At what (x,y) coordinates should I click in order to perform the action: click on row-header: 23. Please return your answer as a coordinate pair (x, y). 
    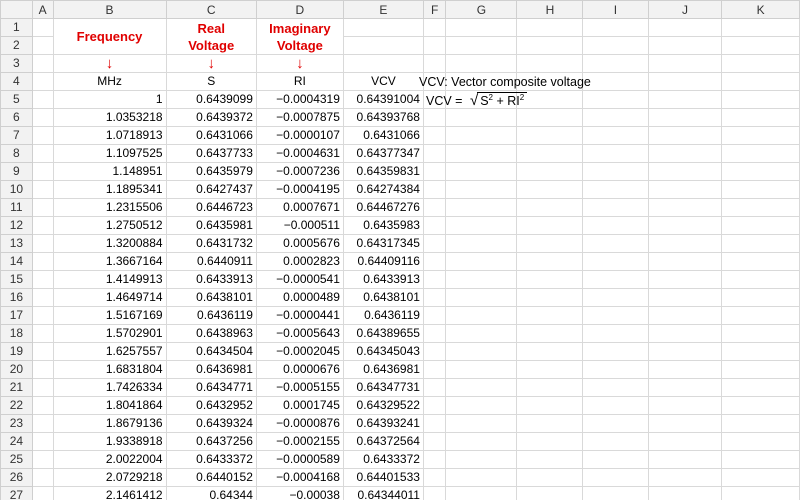
    Looking at the image, I should click on (16, 423).